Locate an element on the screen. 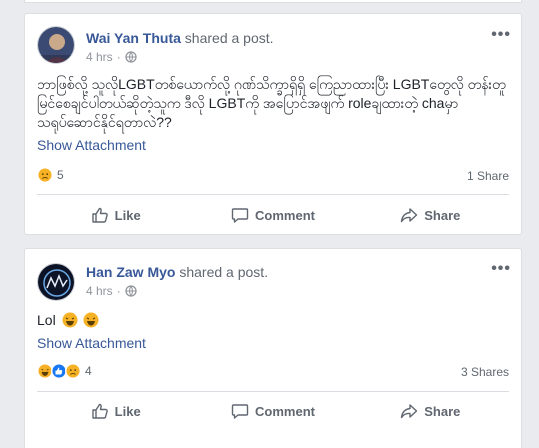  reaction-summary: 5 is located at coordinates (50, 175).